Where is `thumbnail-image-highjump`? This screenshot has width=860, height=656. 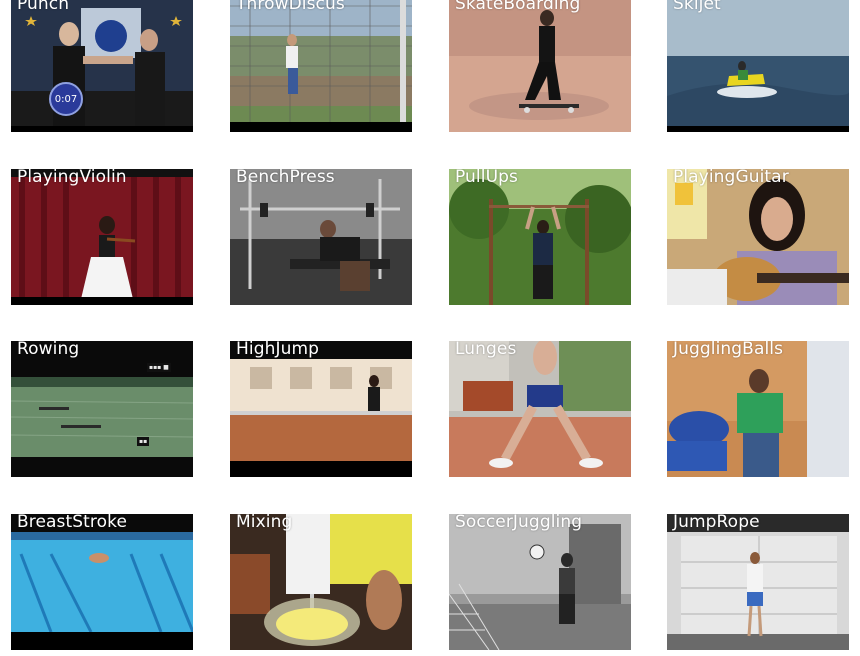
thumbnail-image-highjump is located at coordinates (321, 409).